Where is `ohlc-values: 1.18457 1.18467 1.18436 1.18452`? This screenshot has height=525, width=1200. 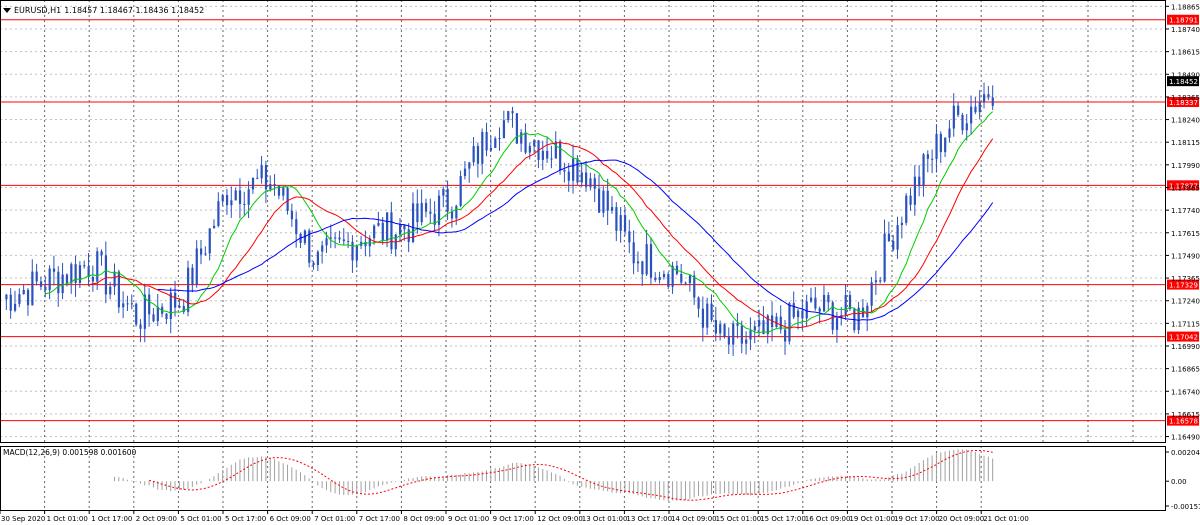
ohlc-values: 1.18457 1.18467 1.18436 1.18452 is located at coordinates (134, 10).